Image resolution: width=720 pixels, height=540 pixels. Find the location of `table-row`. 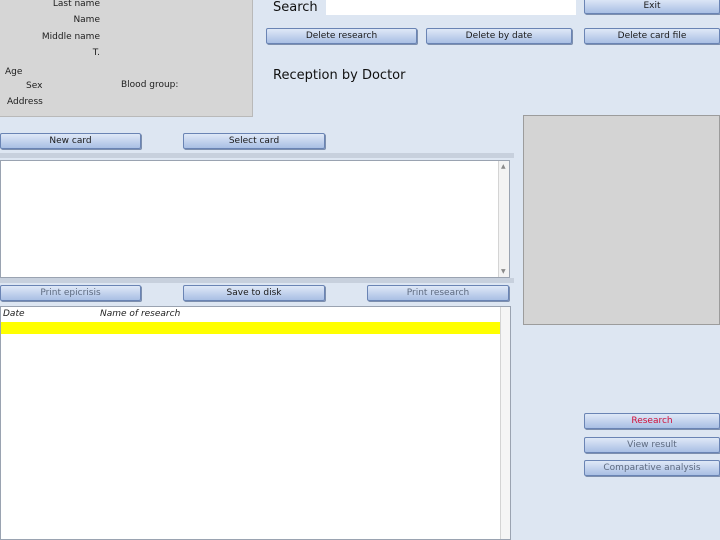

table-row is located at coordinates (255, 328).